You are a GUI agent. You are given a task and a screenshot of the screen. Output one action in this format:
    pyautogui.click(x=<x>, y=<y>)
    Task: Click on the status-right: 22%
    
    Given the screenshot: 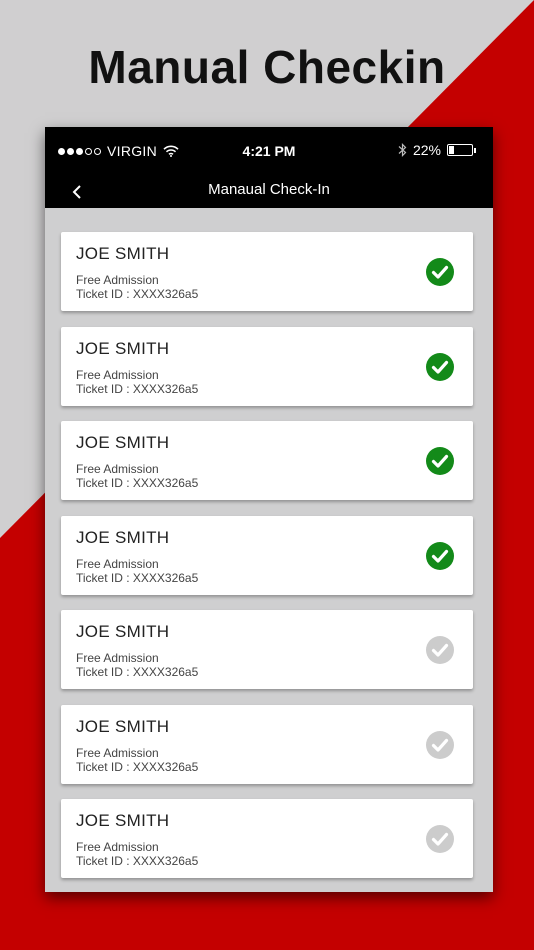 What is the action you would take?
    pyautogui.click(x=437, y=150)
    